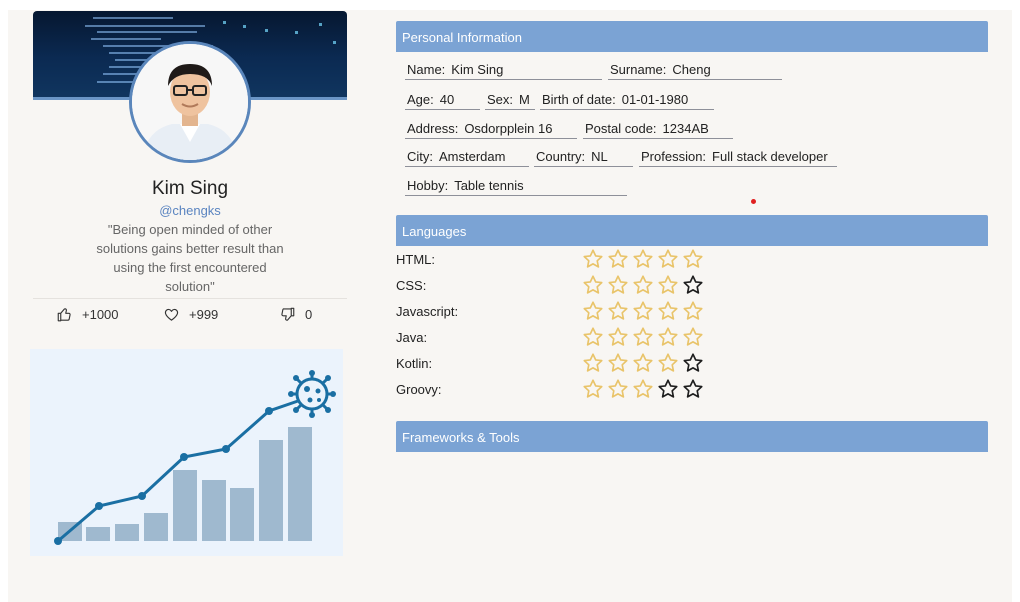  What do you see at coordinates (100, 314) in the screenshot?
I see `likes-count: +1000` at bounding box center [100, 314].